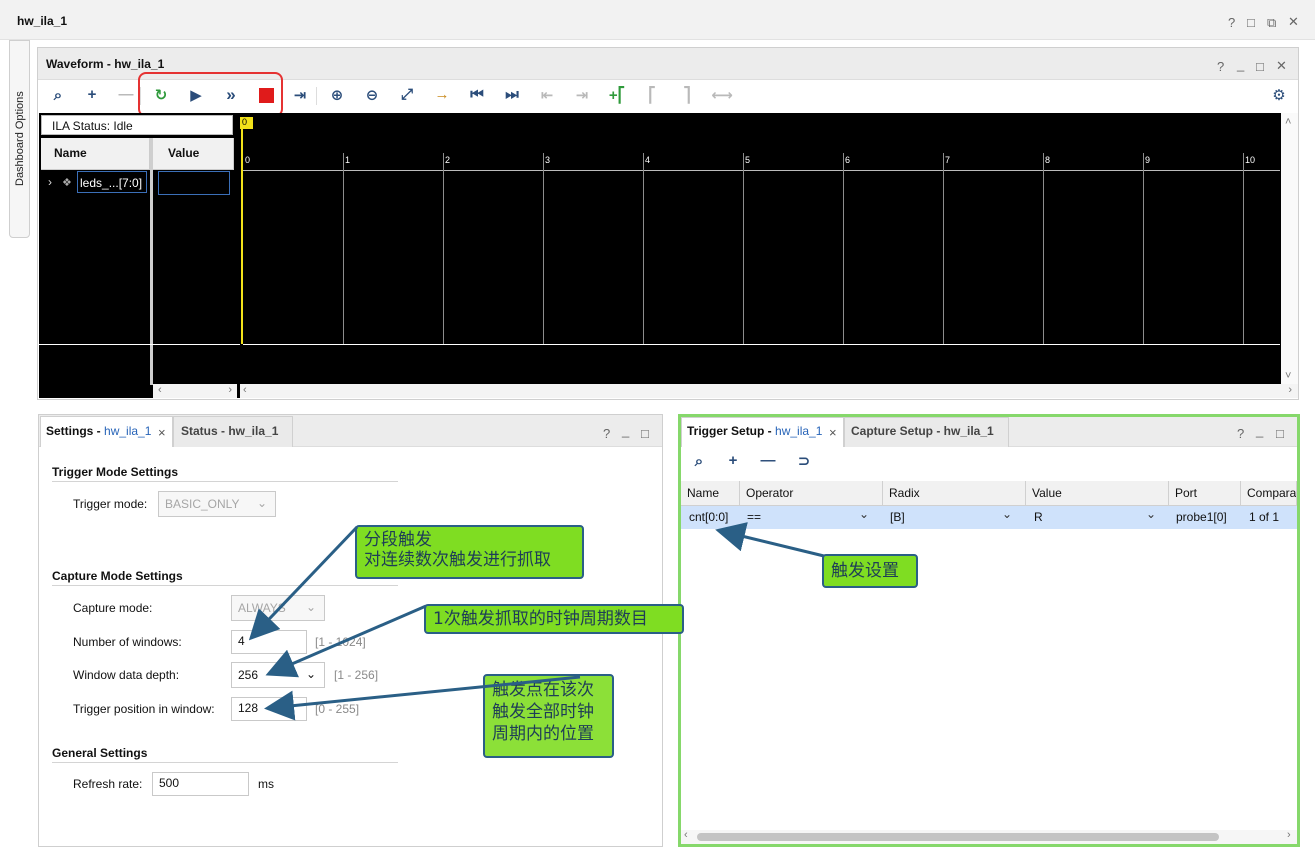 This screenshot has width=1315, height=865. Describe the element at coordinates (1205, 493) in the screenshot. I see `col-port: Port` at that location.